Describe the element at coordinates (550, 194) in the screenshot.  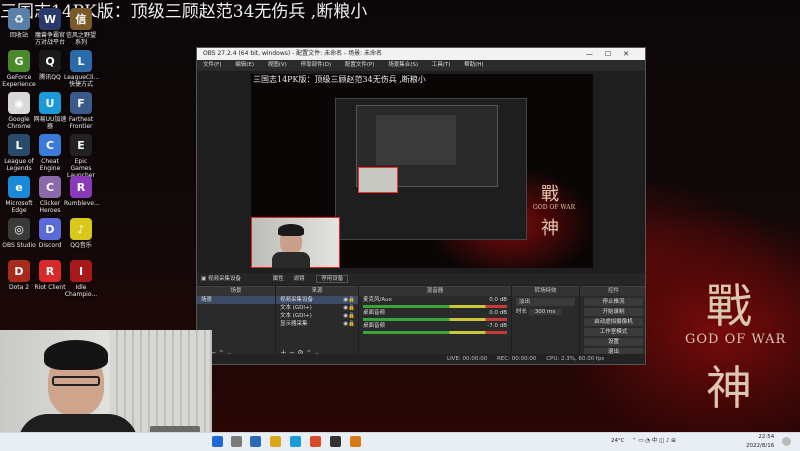
I see `preview-logo-cn: 戰` at that location.